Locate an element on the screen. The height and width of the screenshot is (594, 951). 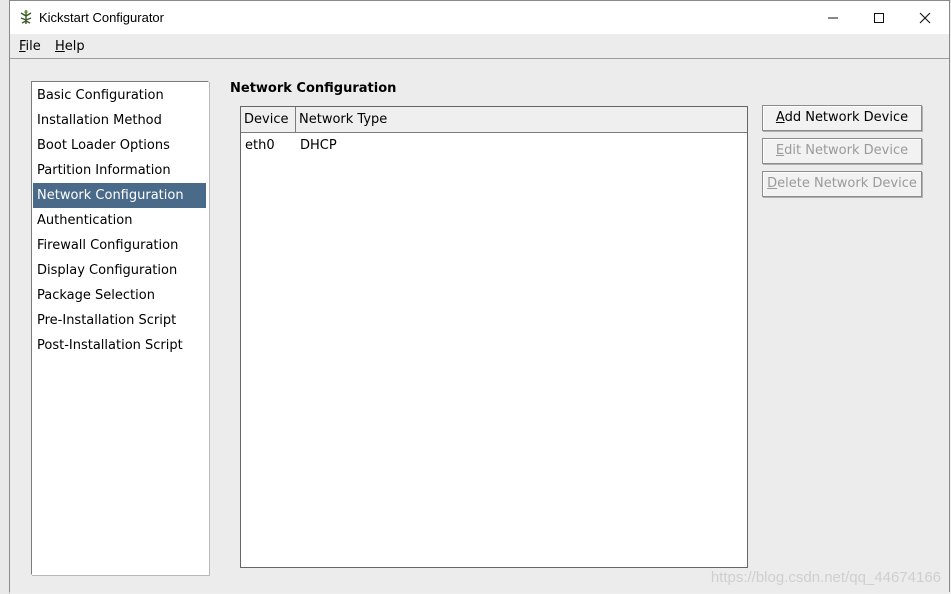
edit-network-device-button: Edit Network Device is located at coordinates (842, 151).